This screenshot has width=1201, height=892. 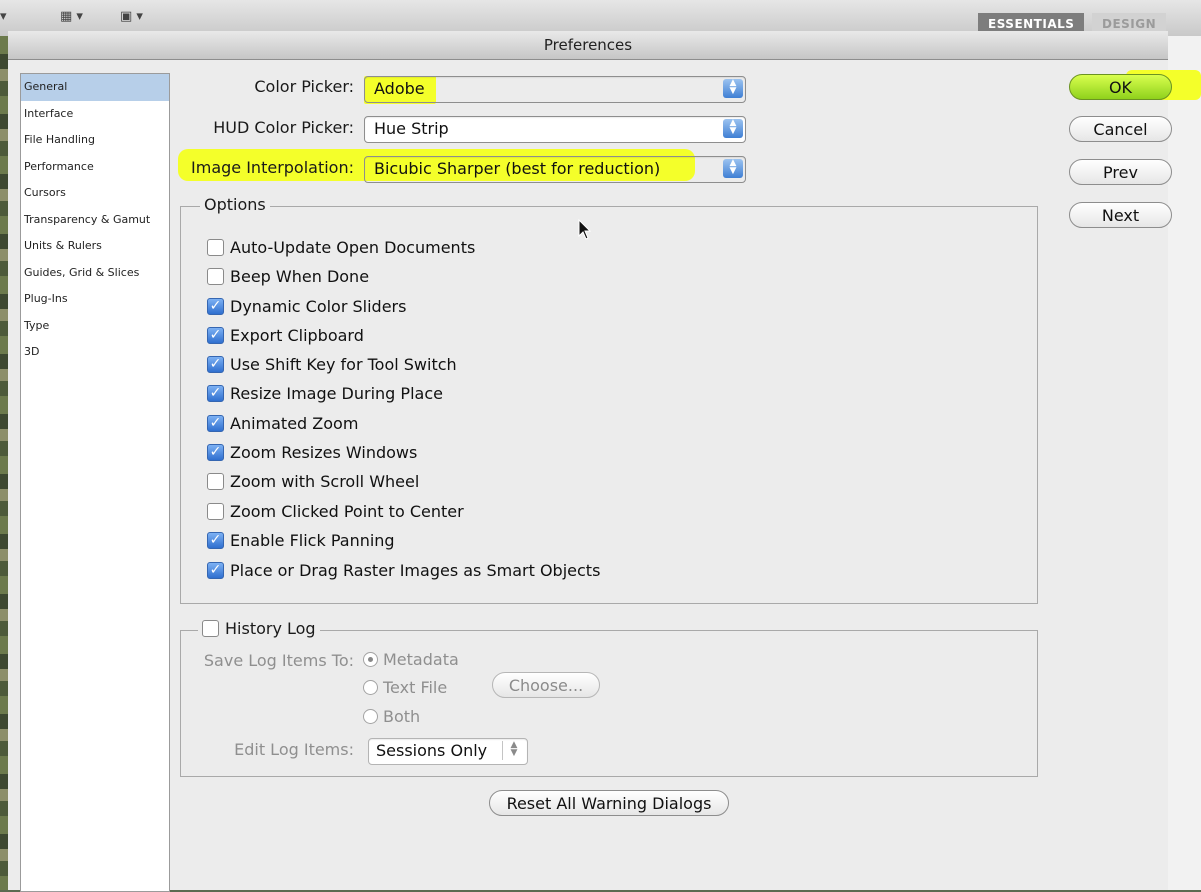 I want to click on option-use-shift-key-for-tool-switch: ✓ Use Shift Key for Tool Switch, so click(x=332, y=364).